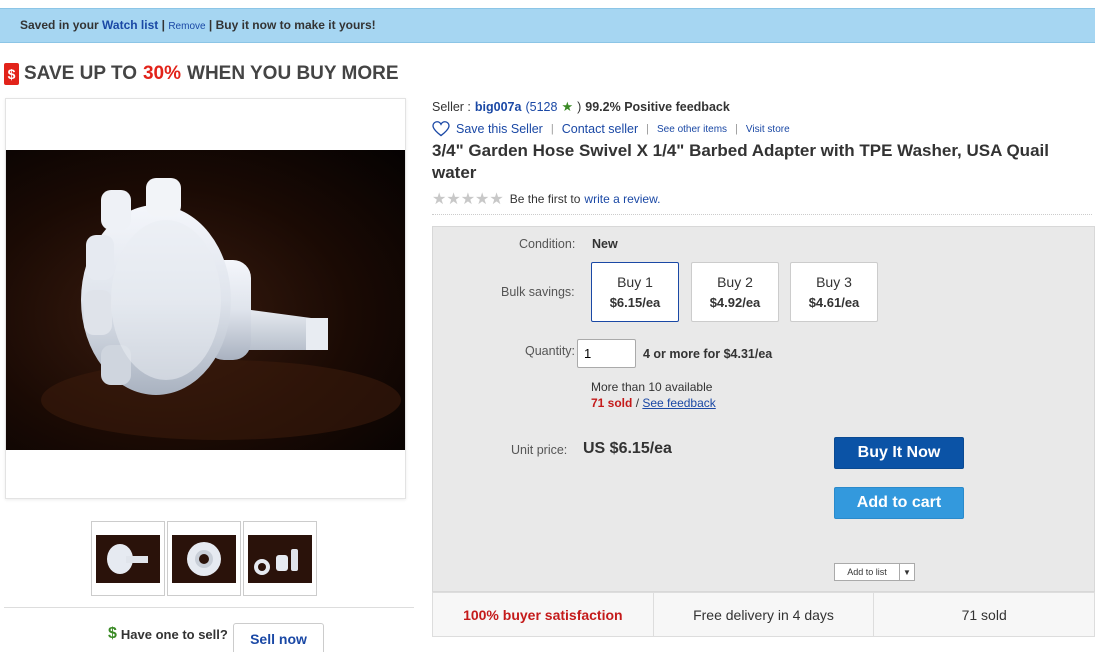 Image resolution: width=1095 pixels, height=652 pixels. I want to click on bulk-option-price: $6.15/ea, so click(635, 302).